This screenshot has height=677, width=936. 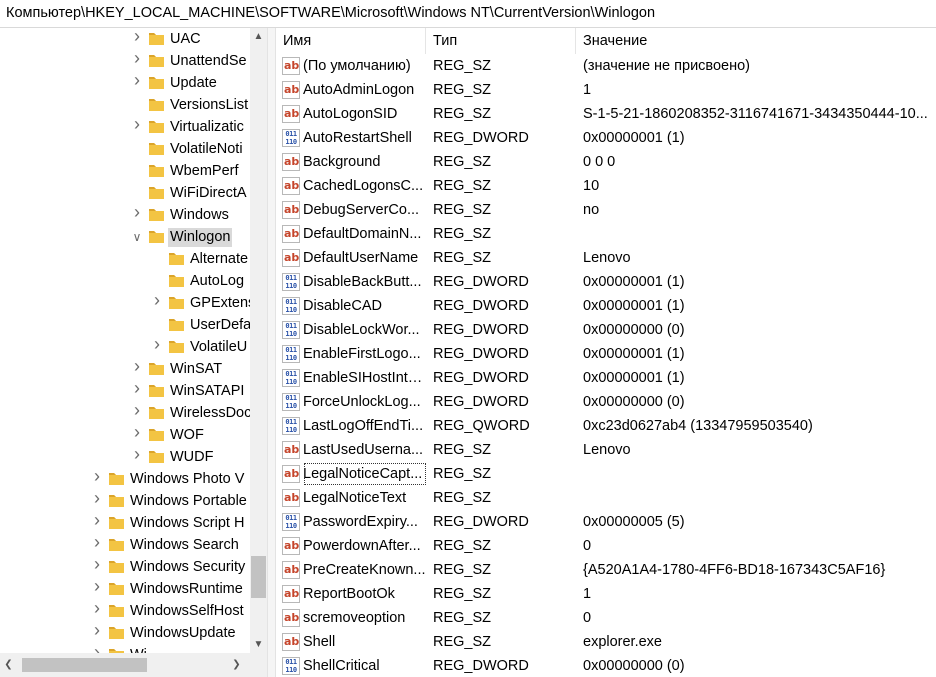 I want to click on scroll-left-arrow-icon: ❮, so click(x=8, y=664).